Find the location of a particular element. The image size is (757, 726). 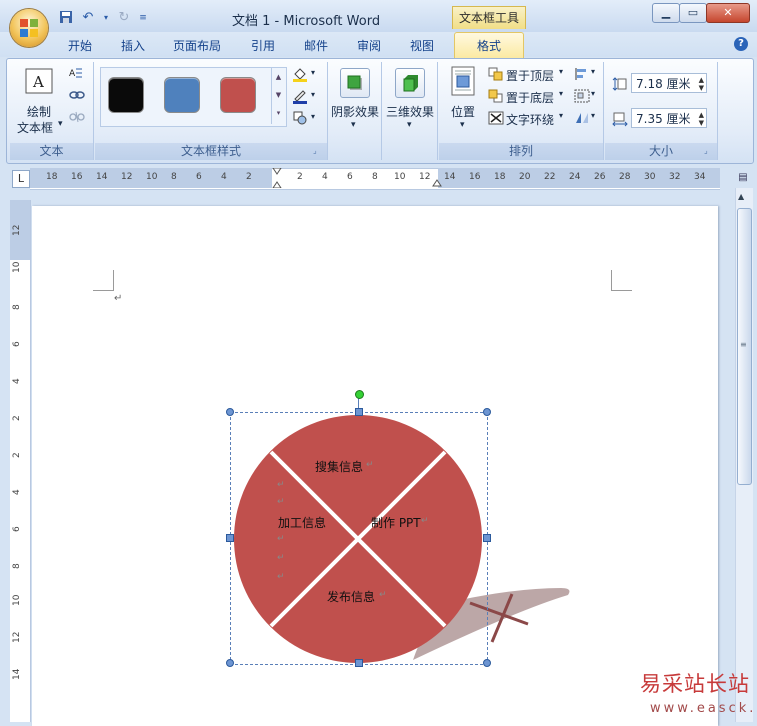

resize-handle-w is located at coordinates (230, 538).